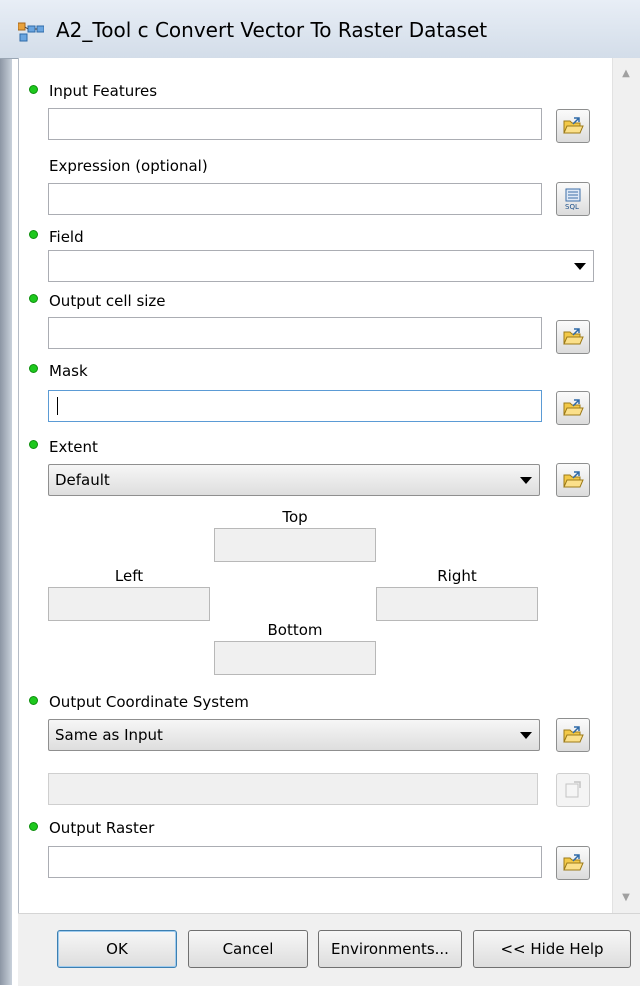 This screenshot has width=640, height=986. What do you see at coordinates (573, 199) in the screenshot?
I see `sql-query-button: SQL` at bounding box center [573, 199].